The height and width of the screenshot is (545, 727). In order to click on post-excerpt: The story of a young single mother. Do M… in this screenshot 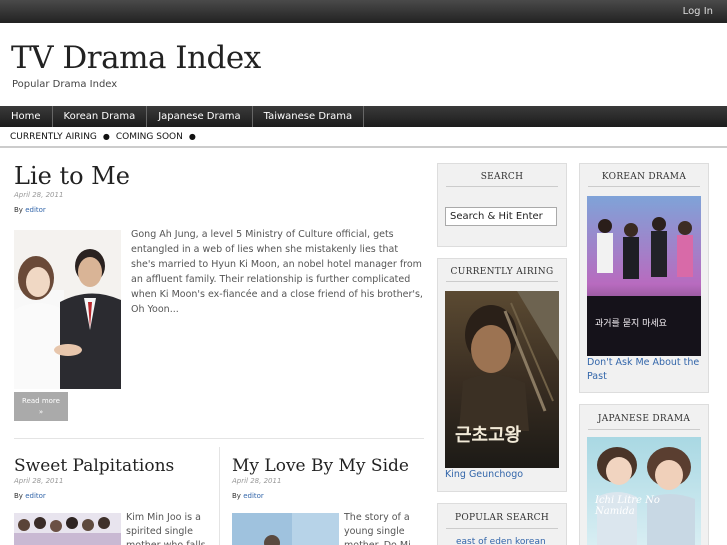, I will do `click(377, 528)`.